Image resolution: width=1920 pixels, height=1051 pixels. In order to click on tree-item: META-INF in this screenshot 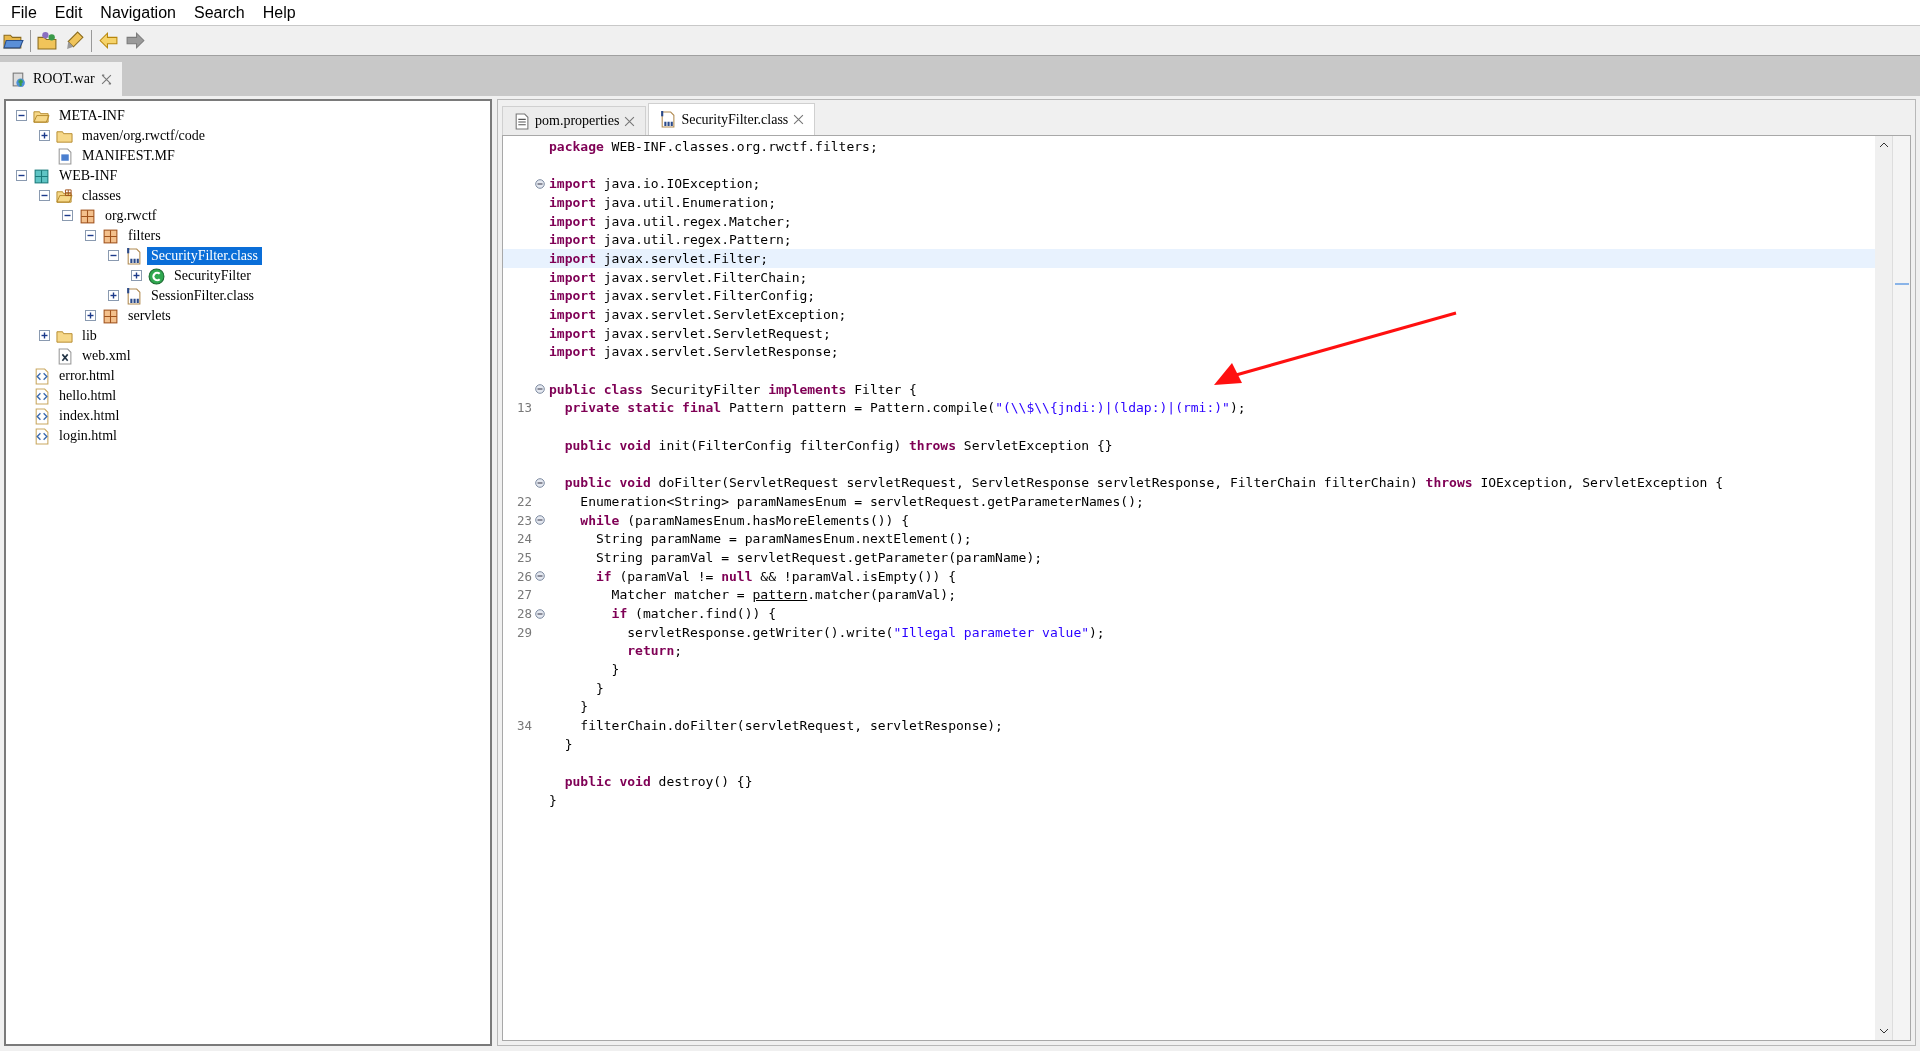, I will do `click(92, 116)`.